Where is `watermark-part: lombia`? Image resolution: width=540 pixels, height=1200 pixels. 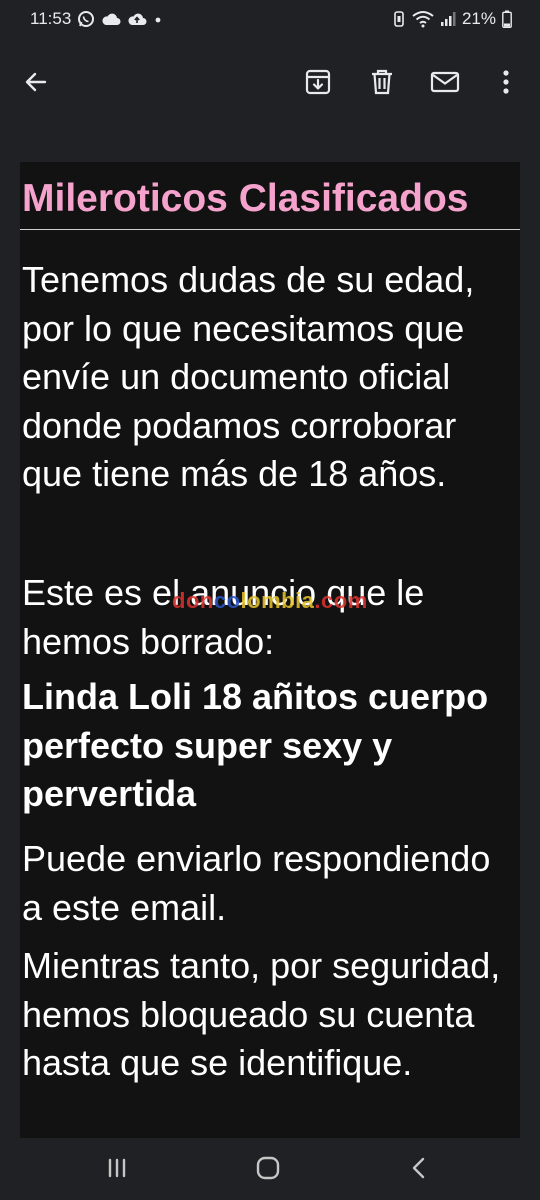
watermark-part: lombia is located at coordinates (277, 600).